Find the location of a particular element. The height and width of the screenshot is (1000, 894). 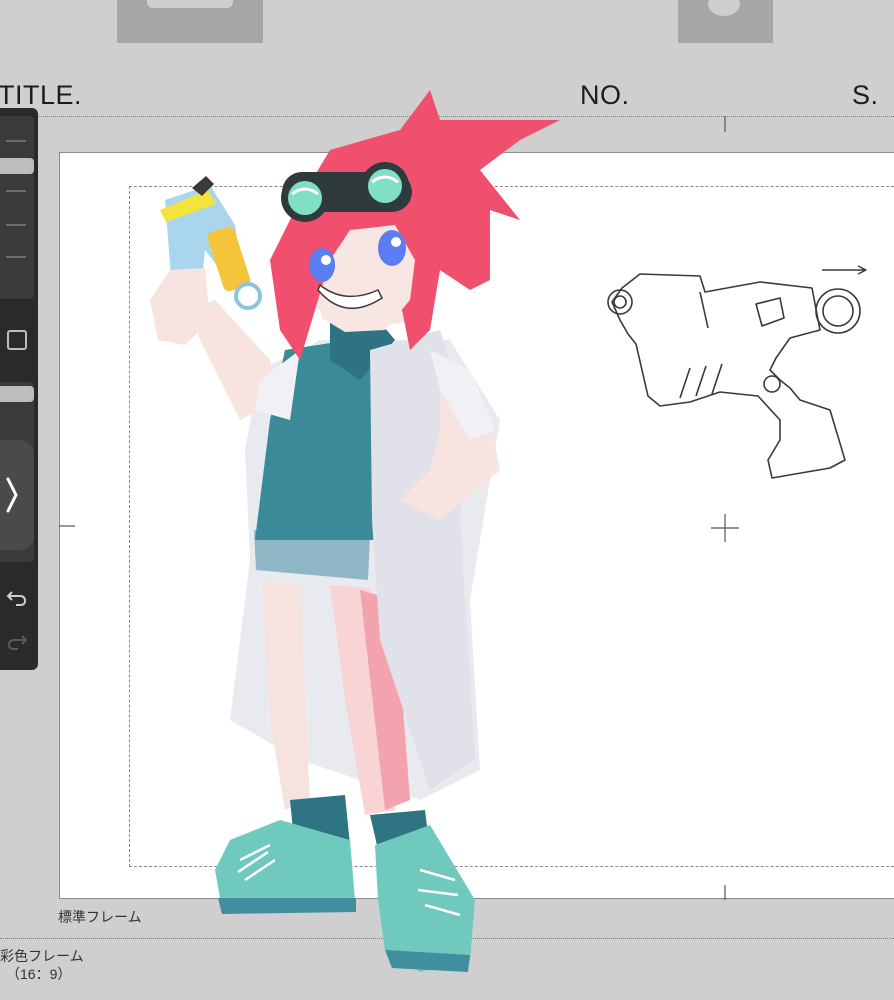

opacity-slider-thumb is located at coordinates (17, 394).